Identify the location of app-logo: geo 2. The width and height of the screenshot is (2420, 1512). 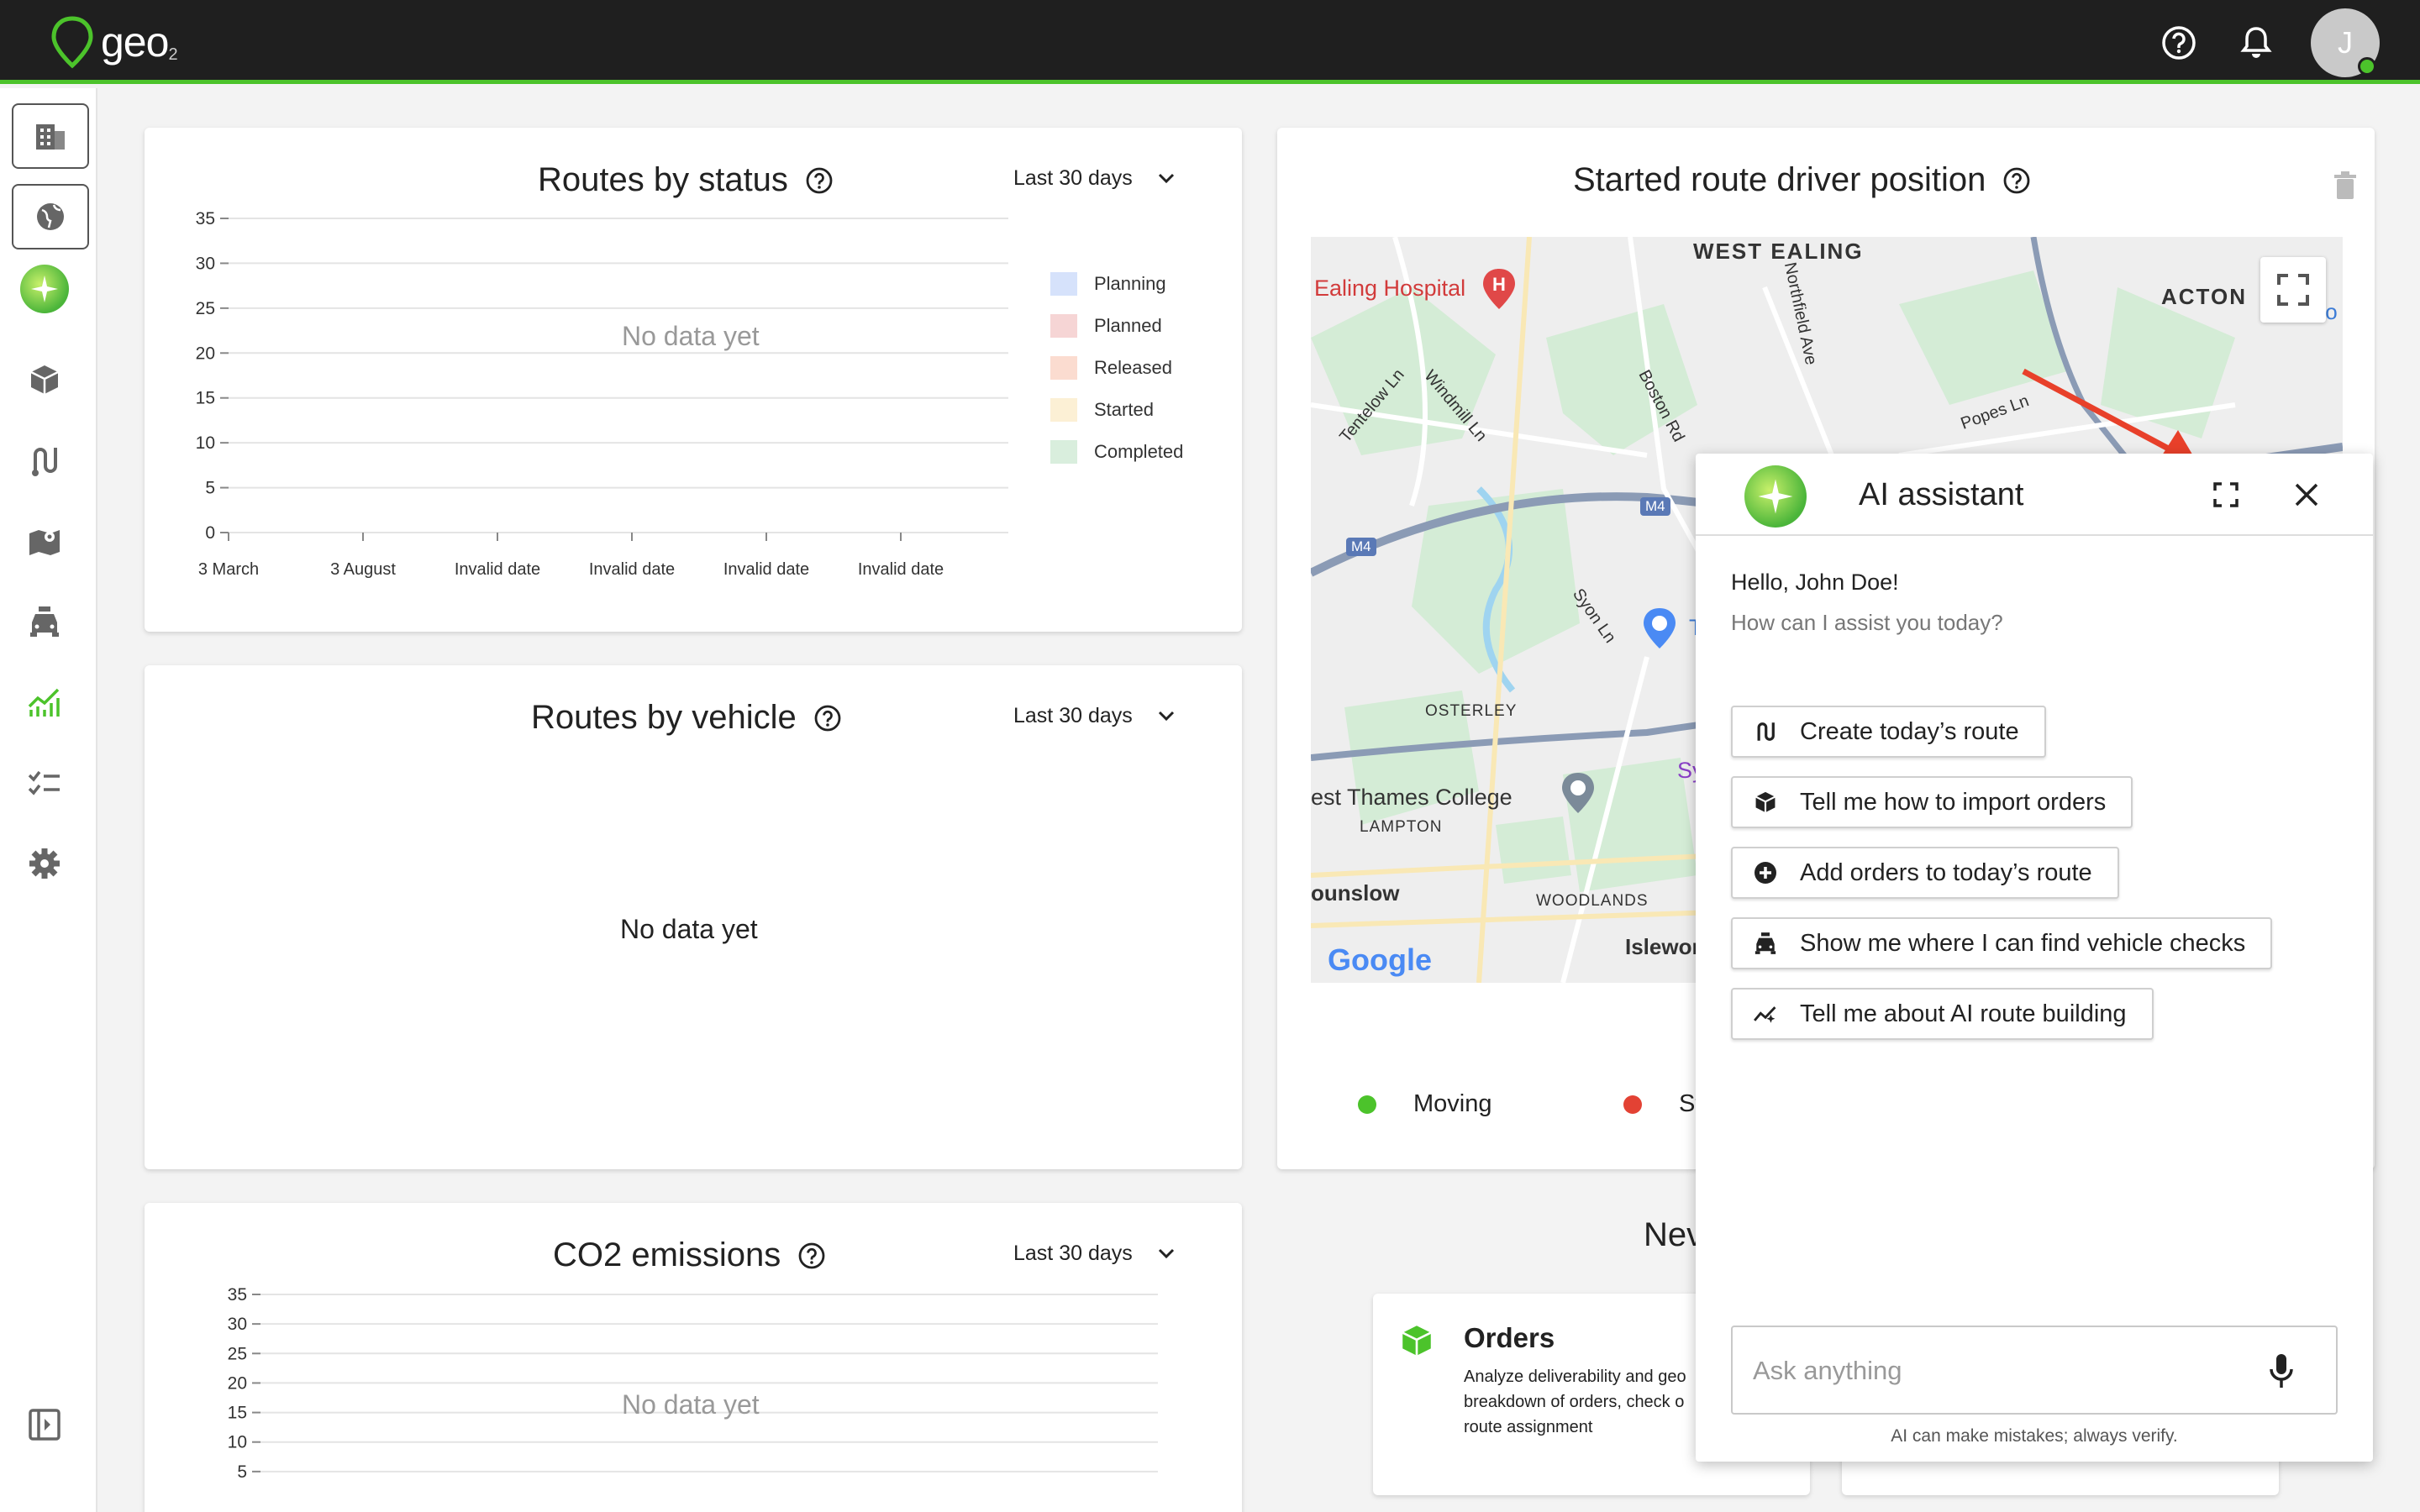
(113, 42).